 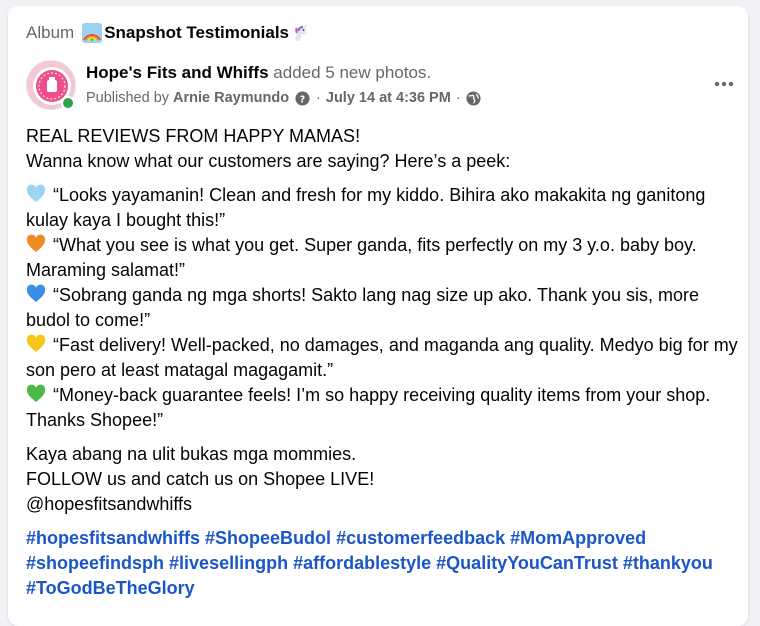 I want to click on help-icon: ?, so click(x=302, y=98).